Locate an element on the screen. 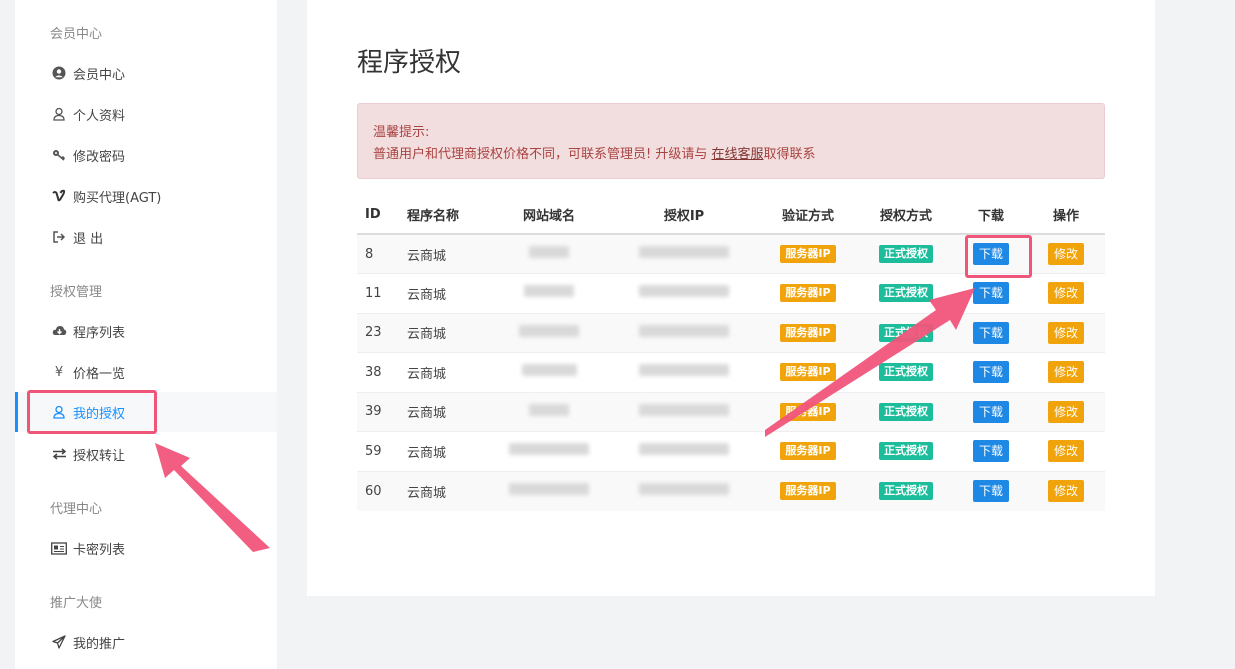  sidebar-item-buy-agent: 购买代理(AGT) is located at coordinates (146, 196).